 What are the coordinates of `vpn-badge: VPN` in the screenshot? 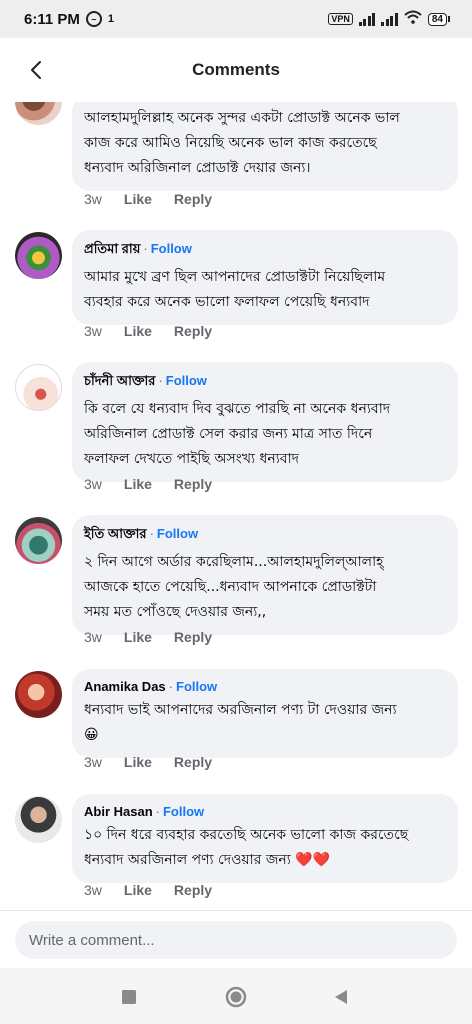 It's located at (340, 19).